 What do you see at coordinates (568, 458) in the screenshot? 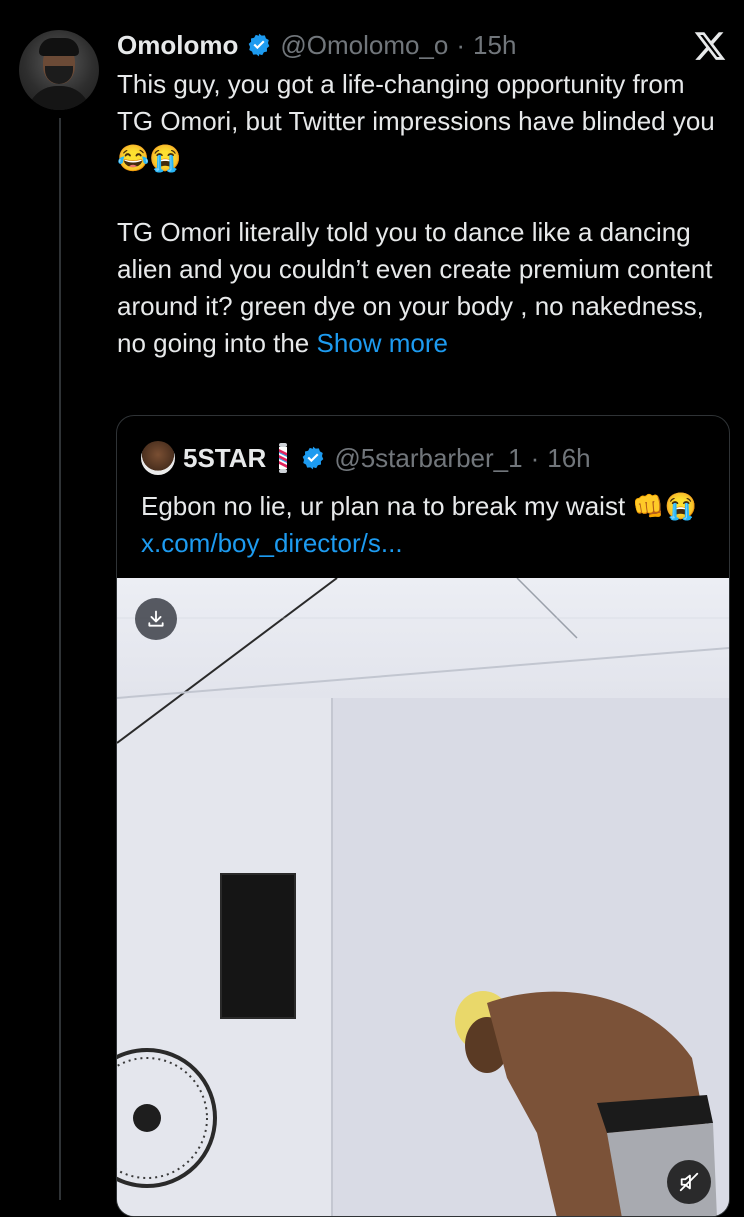
I see `quote-time: 16h` at bounding box center [568, 458].